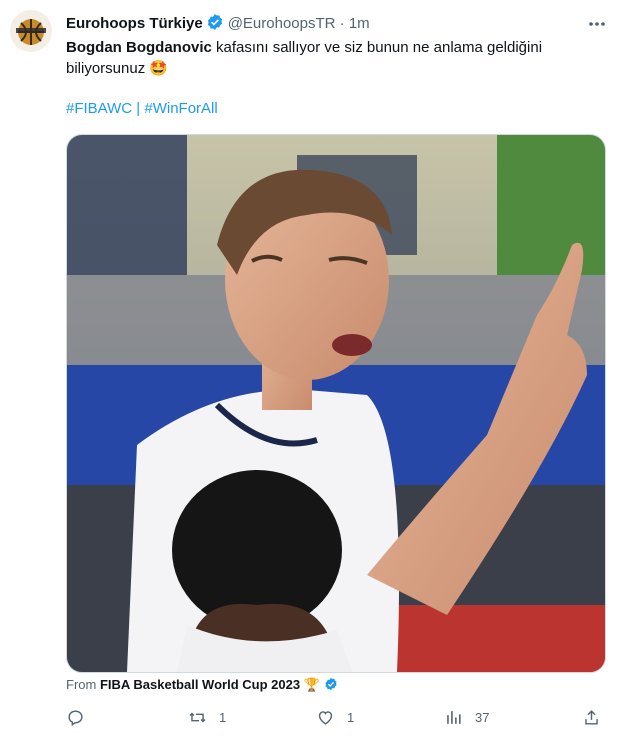 This screenshot has height=738, width=627. Describe the element at coordinates (313, 717) in the screenshot. I see `action-bar: 1 1 37` at that location.